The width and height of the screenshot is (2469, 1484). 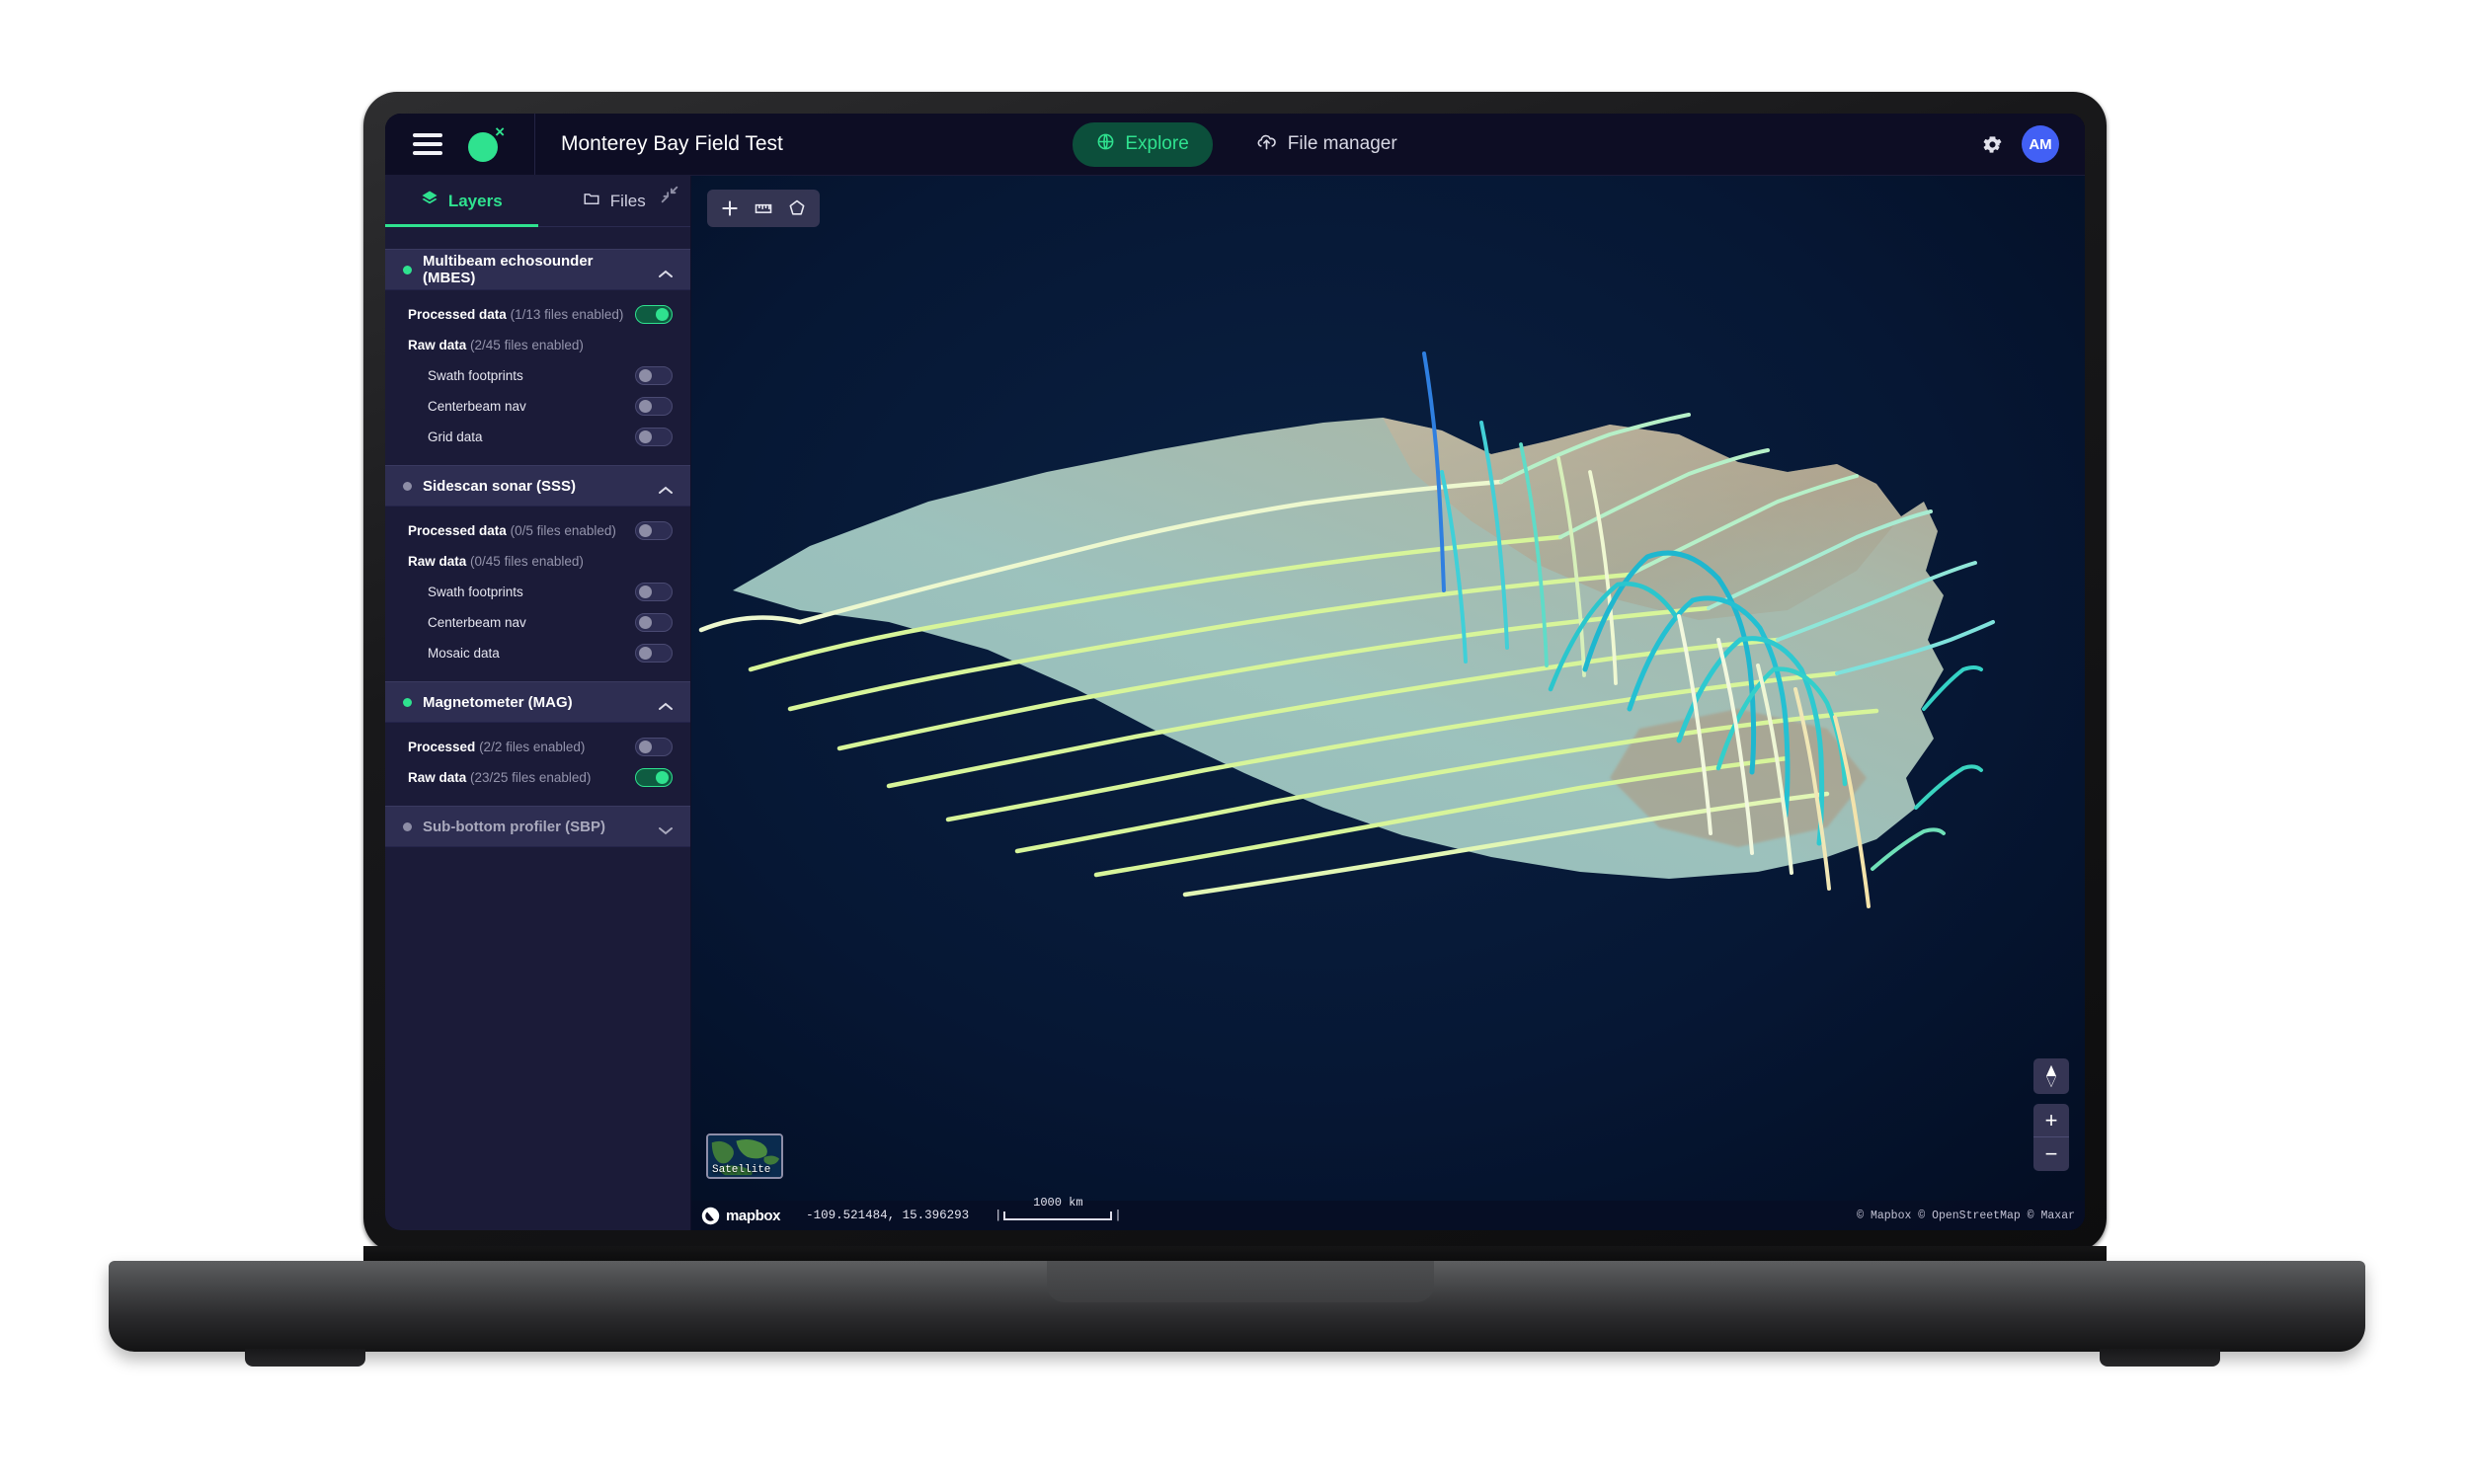 I want to click on layer-group-header: Sidescan sonar (SSS), so click(x=537, y=486).